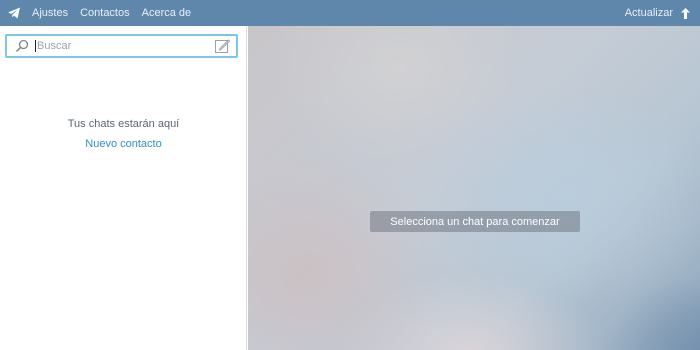 This screenshot has width=700, height=350. I want to click on telegram-plane-icon, so click(14, 13).